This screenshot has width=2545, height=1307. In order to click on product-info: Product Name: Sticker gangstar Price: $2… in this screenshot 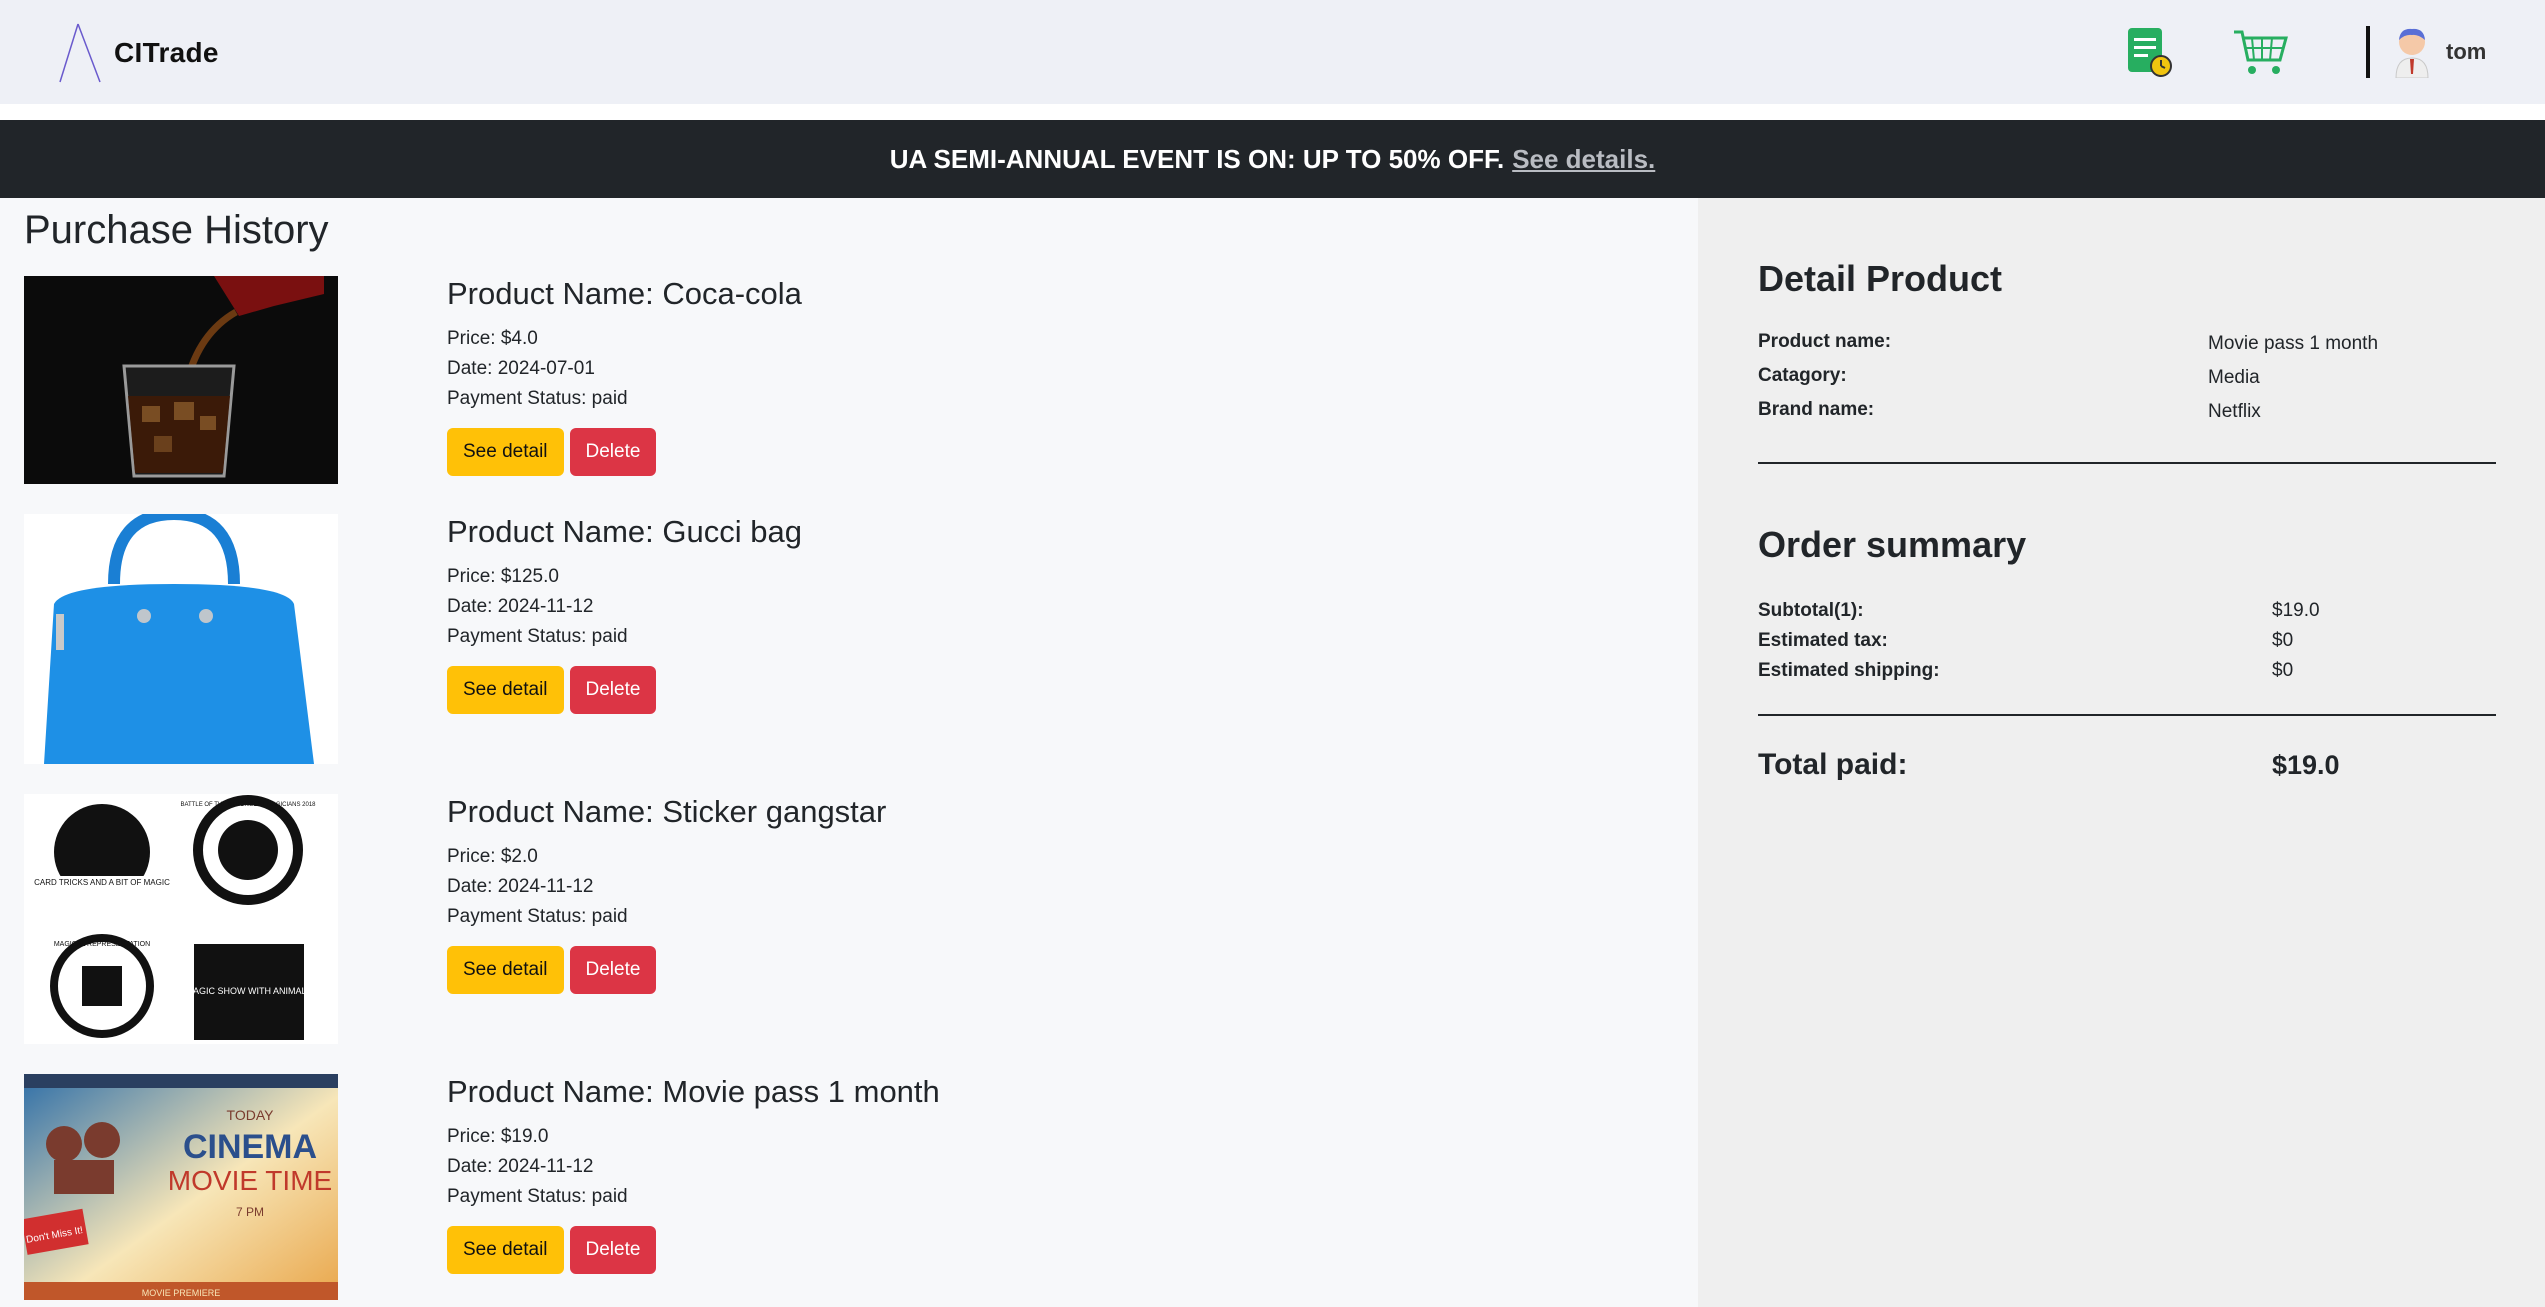, I will do `click(666, 894)`.